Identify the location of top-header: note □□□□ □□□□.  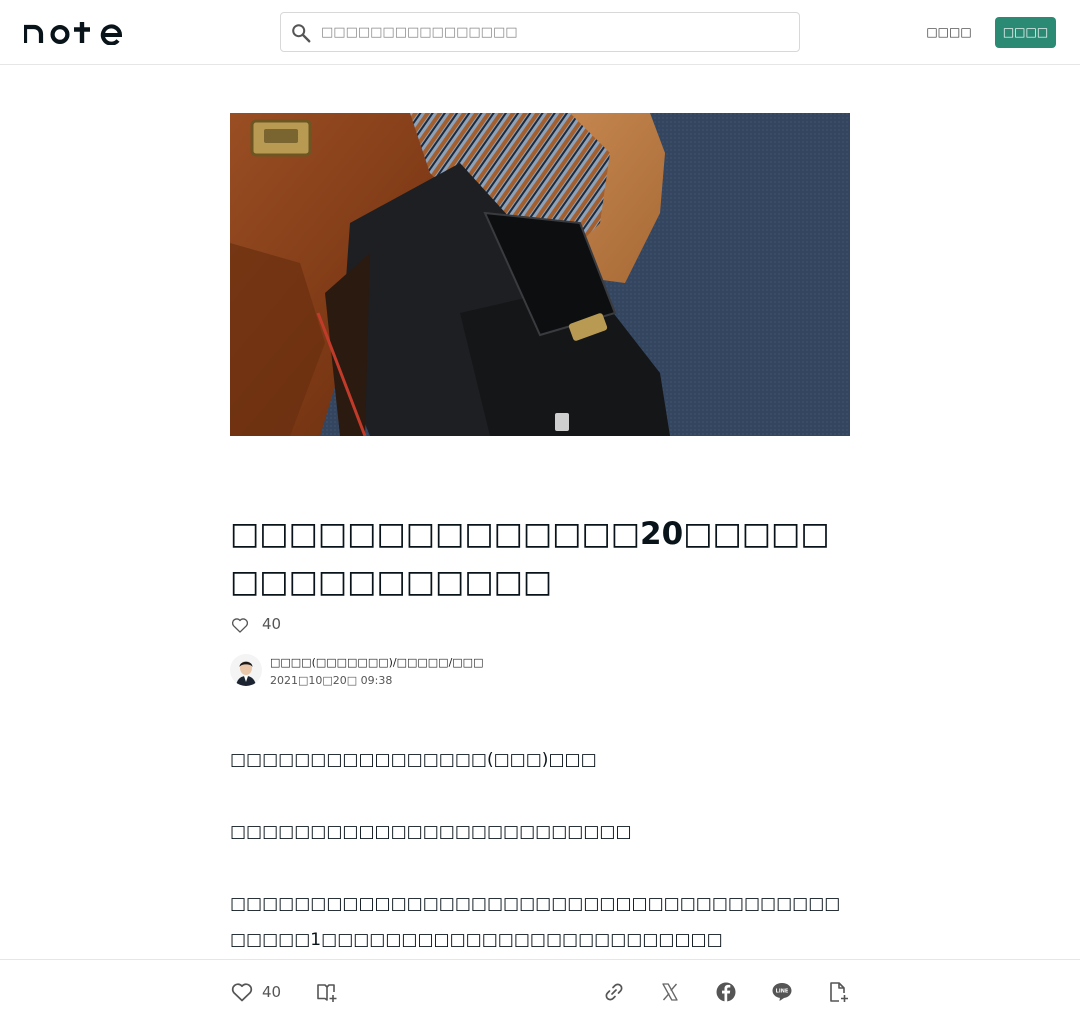
(540, 32).